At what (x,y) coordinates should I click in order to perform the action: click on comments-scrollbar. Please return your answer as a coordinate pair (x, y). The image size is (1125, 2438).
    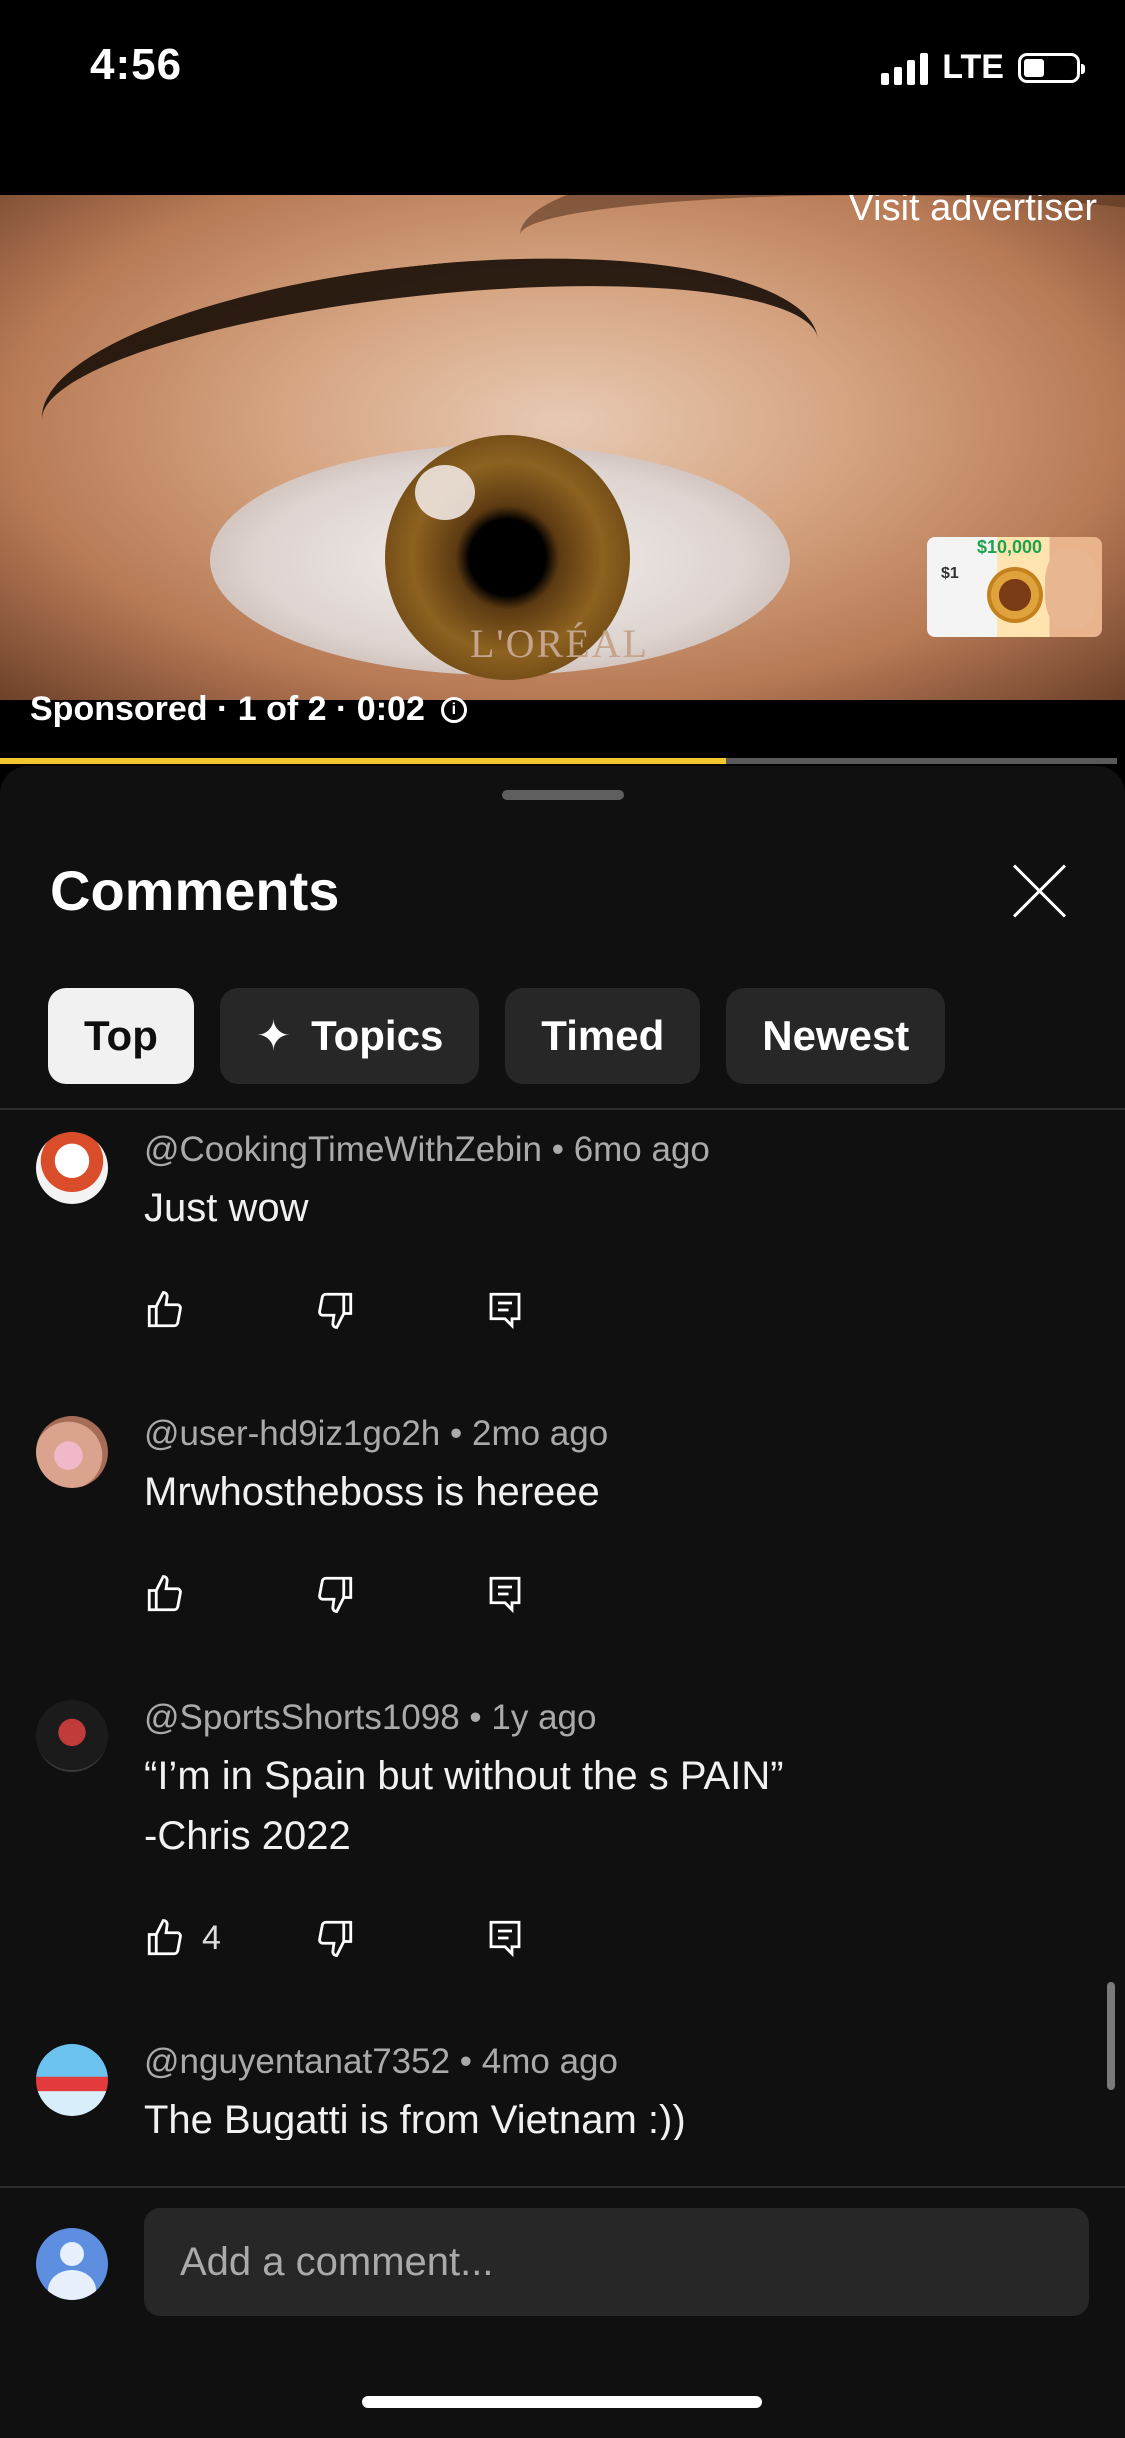
    Looking at the image, I should click on (1111, 2036).